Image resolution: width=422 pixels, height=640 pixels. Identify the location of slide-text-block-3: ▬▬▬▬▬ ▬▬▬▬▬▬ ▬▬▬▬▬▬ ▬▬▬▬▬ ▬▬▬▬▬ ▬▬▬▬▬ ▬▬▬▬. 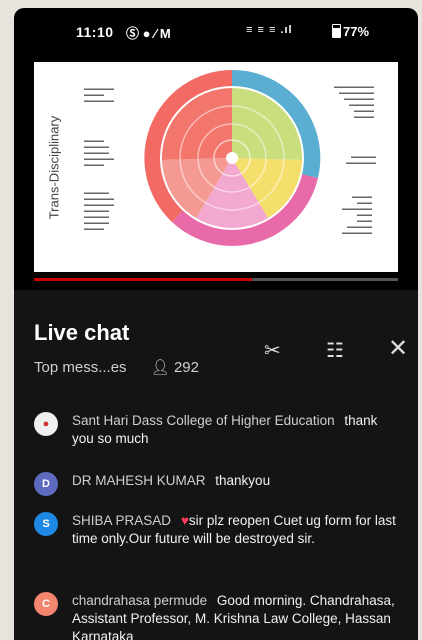
(99, 211).